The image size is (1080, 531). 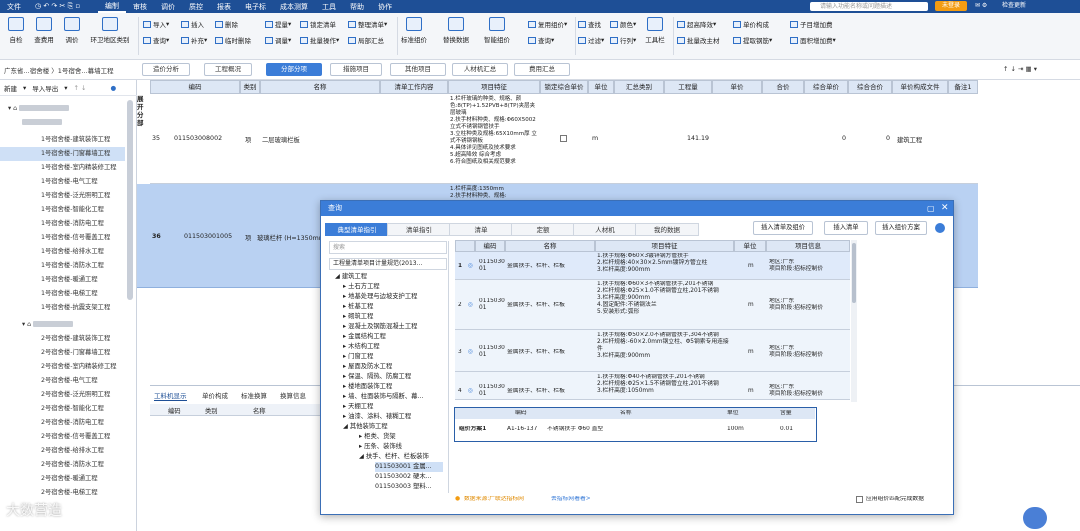 I want to click on tab-price-structure: 单价构成, so click(x=215, y=395).